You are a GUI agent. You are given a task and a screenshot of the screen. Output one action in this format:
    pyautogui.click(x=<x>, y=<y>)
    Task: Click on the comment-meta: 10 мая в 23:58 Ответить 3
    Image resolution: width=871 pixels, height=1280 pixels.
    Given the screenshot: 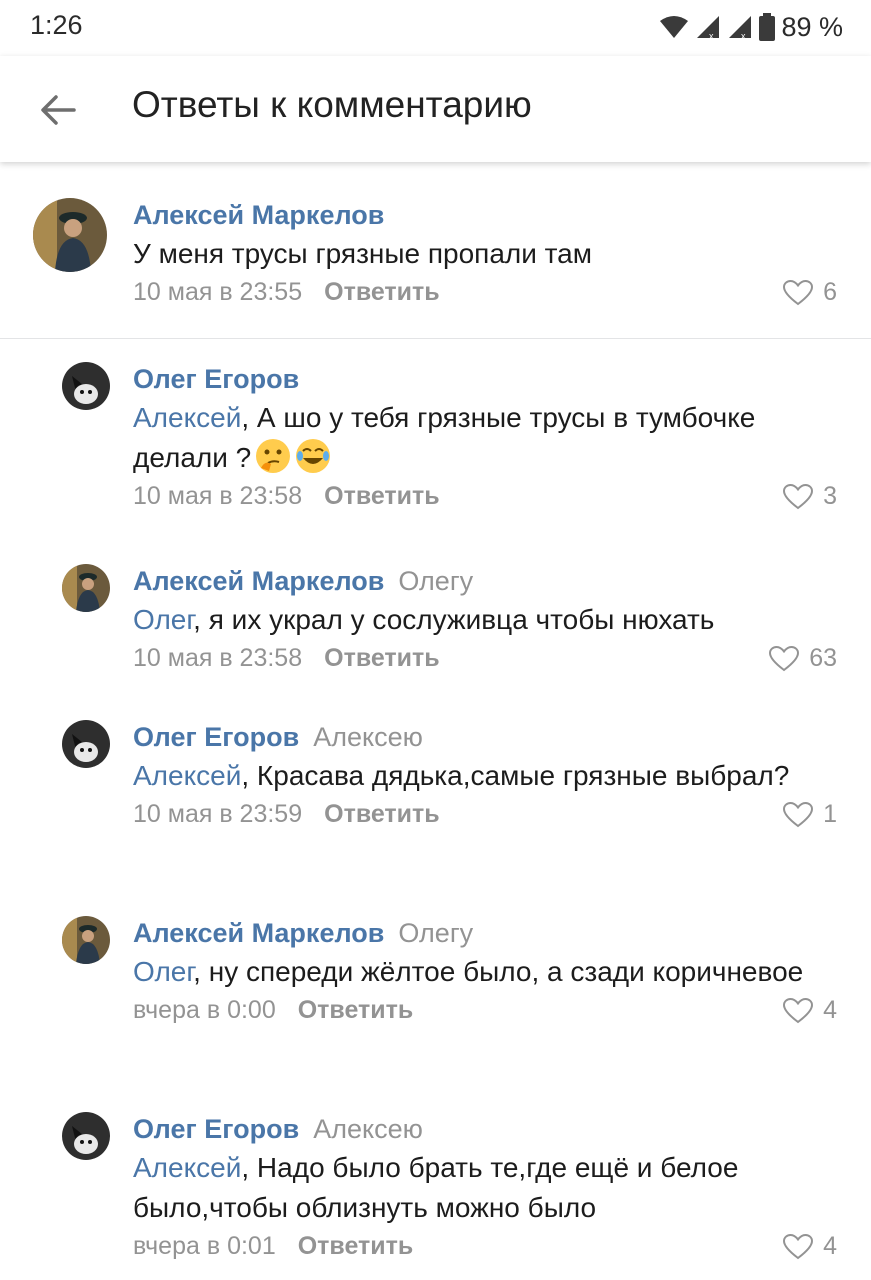 What is the action you would take?
    pyautogui.click(x=485, y=499)
    